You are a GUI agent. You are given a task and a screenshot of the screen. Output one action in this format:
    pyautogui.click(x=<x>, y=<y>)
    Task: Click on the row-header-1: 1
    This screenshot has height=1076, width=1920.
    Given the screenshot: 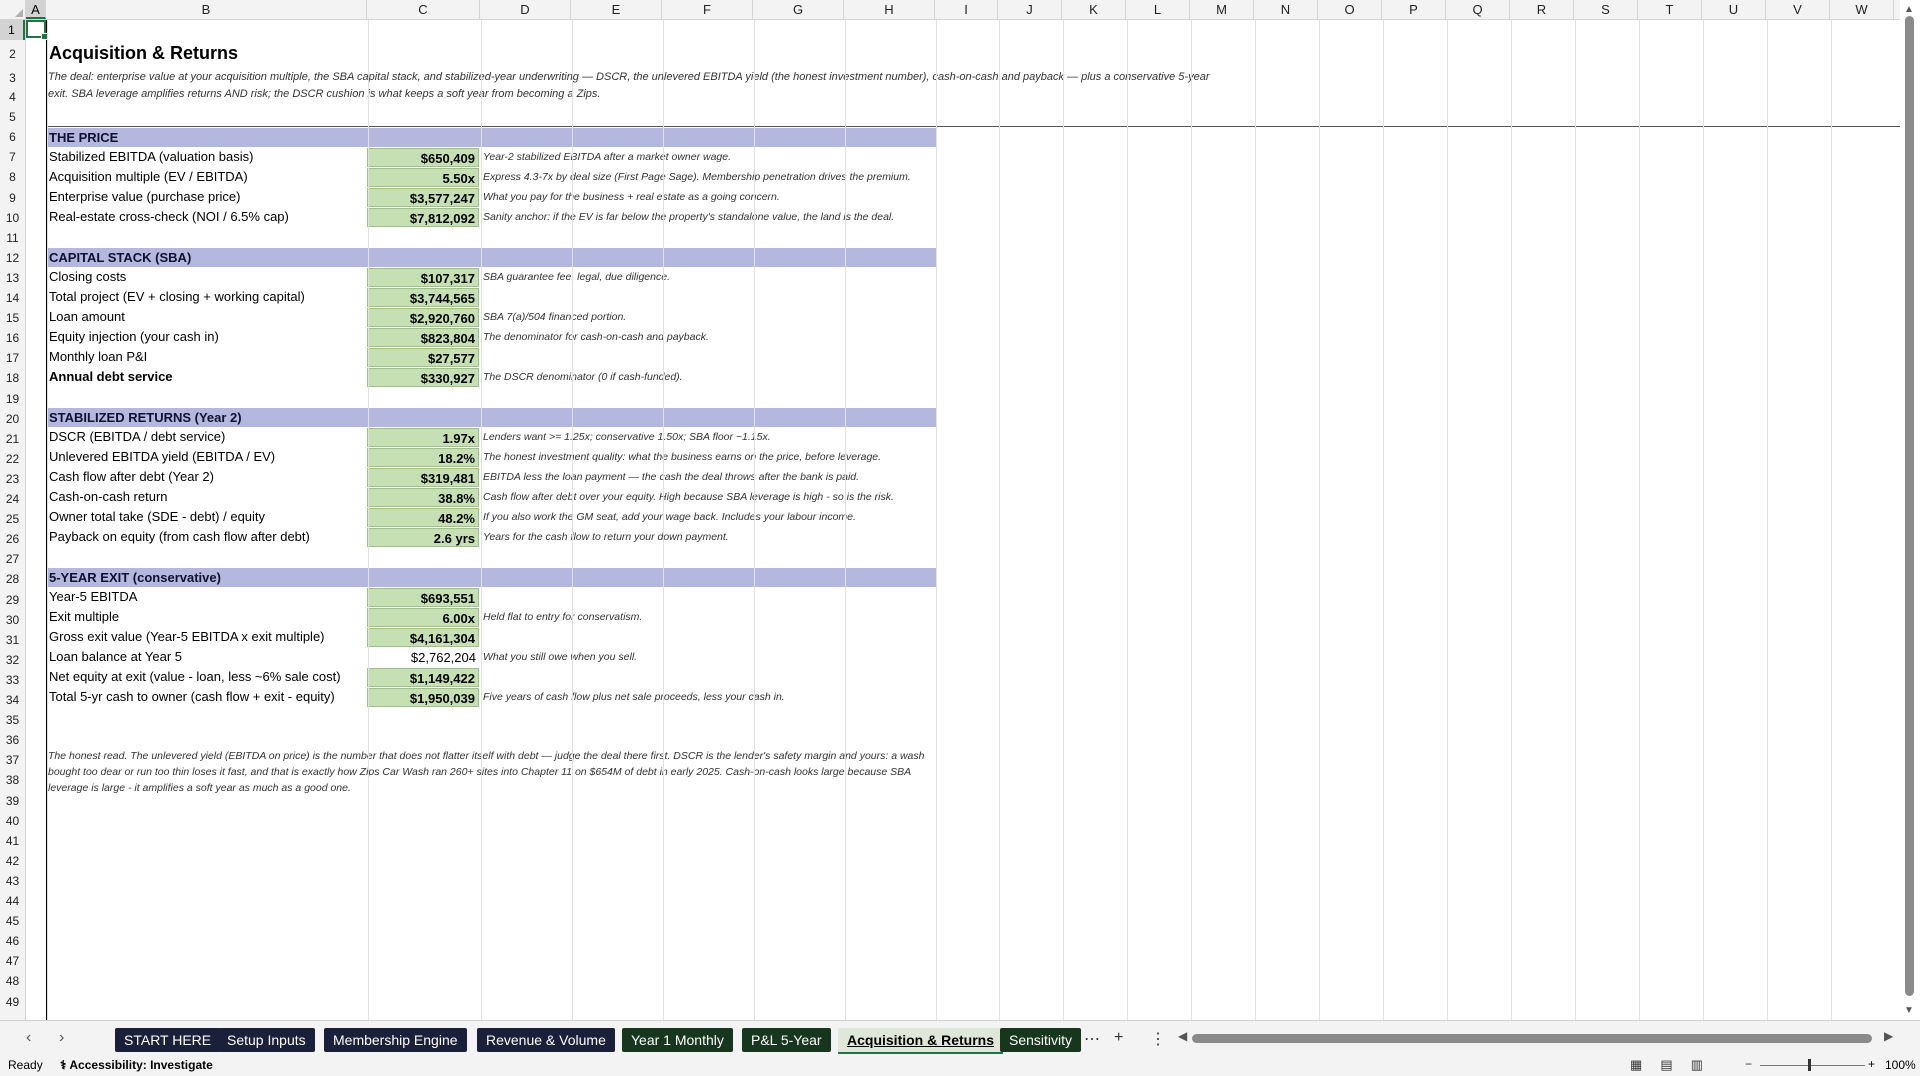 What is the action you would take?
    pyautogui.click(x=12, y=30)
    